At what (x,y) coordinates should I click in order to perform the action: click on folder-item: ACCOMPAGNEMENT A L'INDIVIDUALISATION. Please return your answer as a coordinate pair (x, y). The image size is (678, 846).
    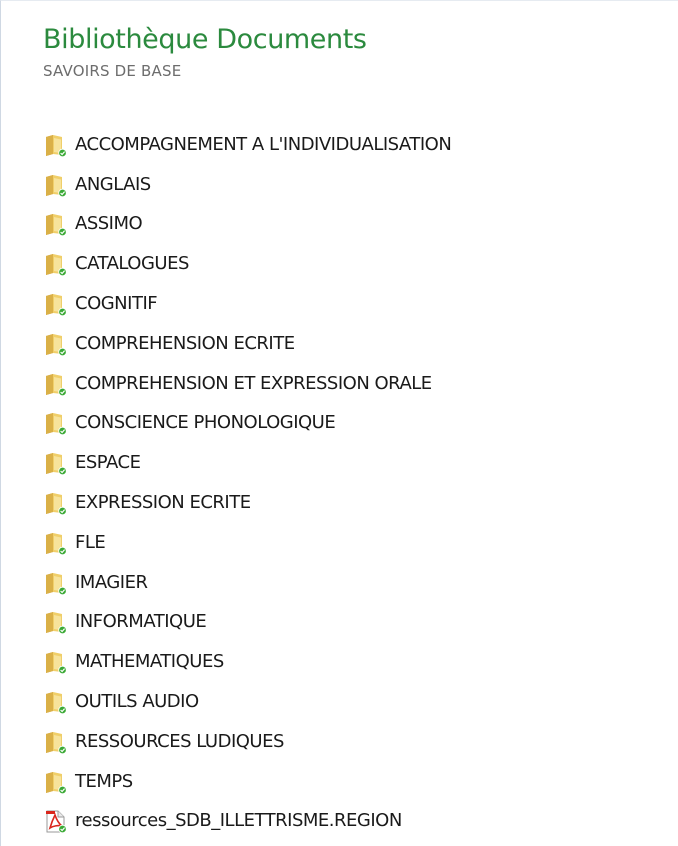
    Looking at the image, I should click on (355, 145).